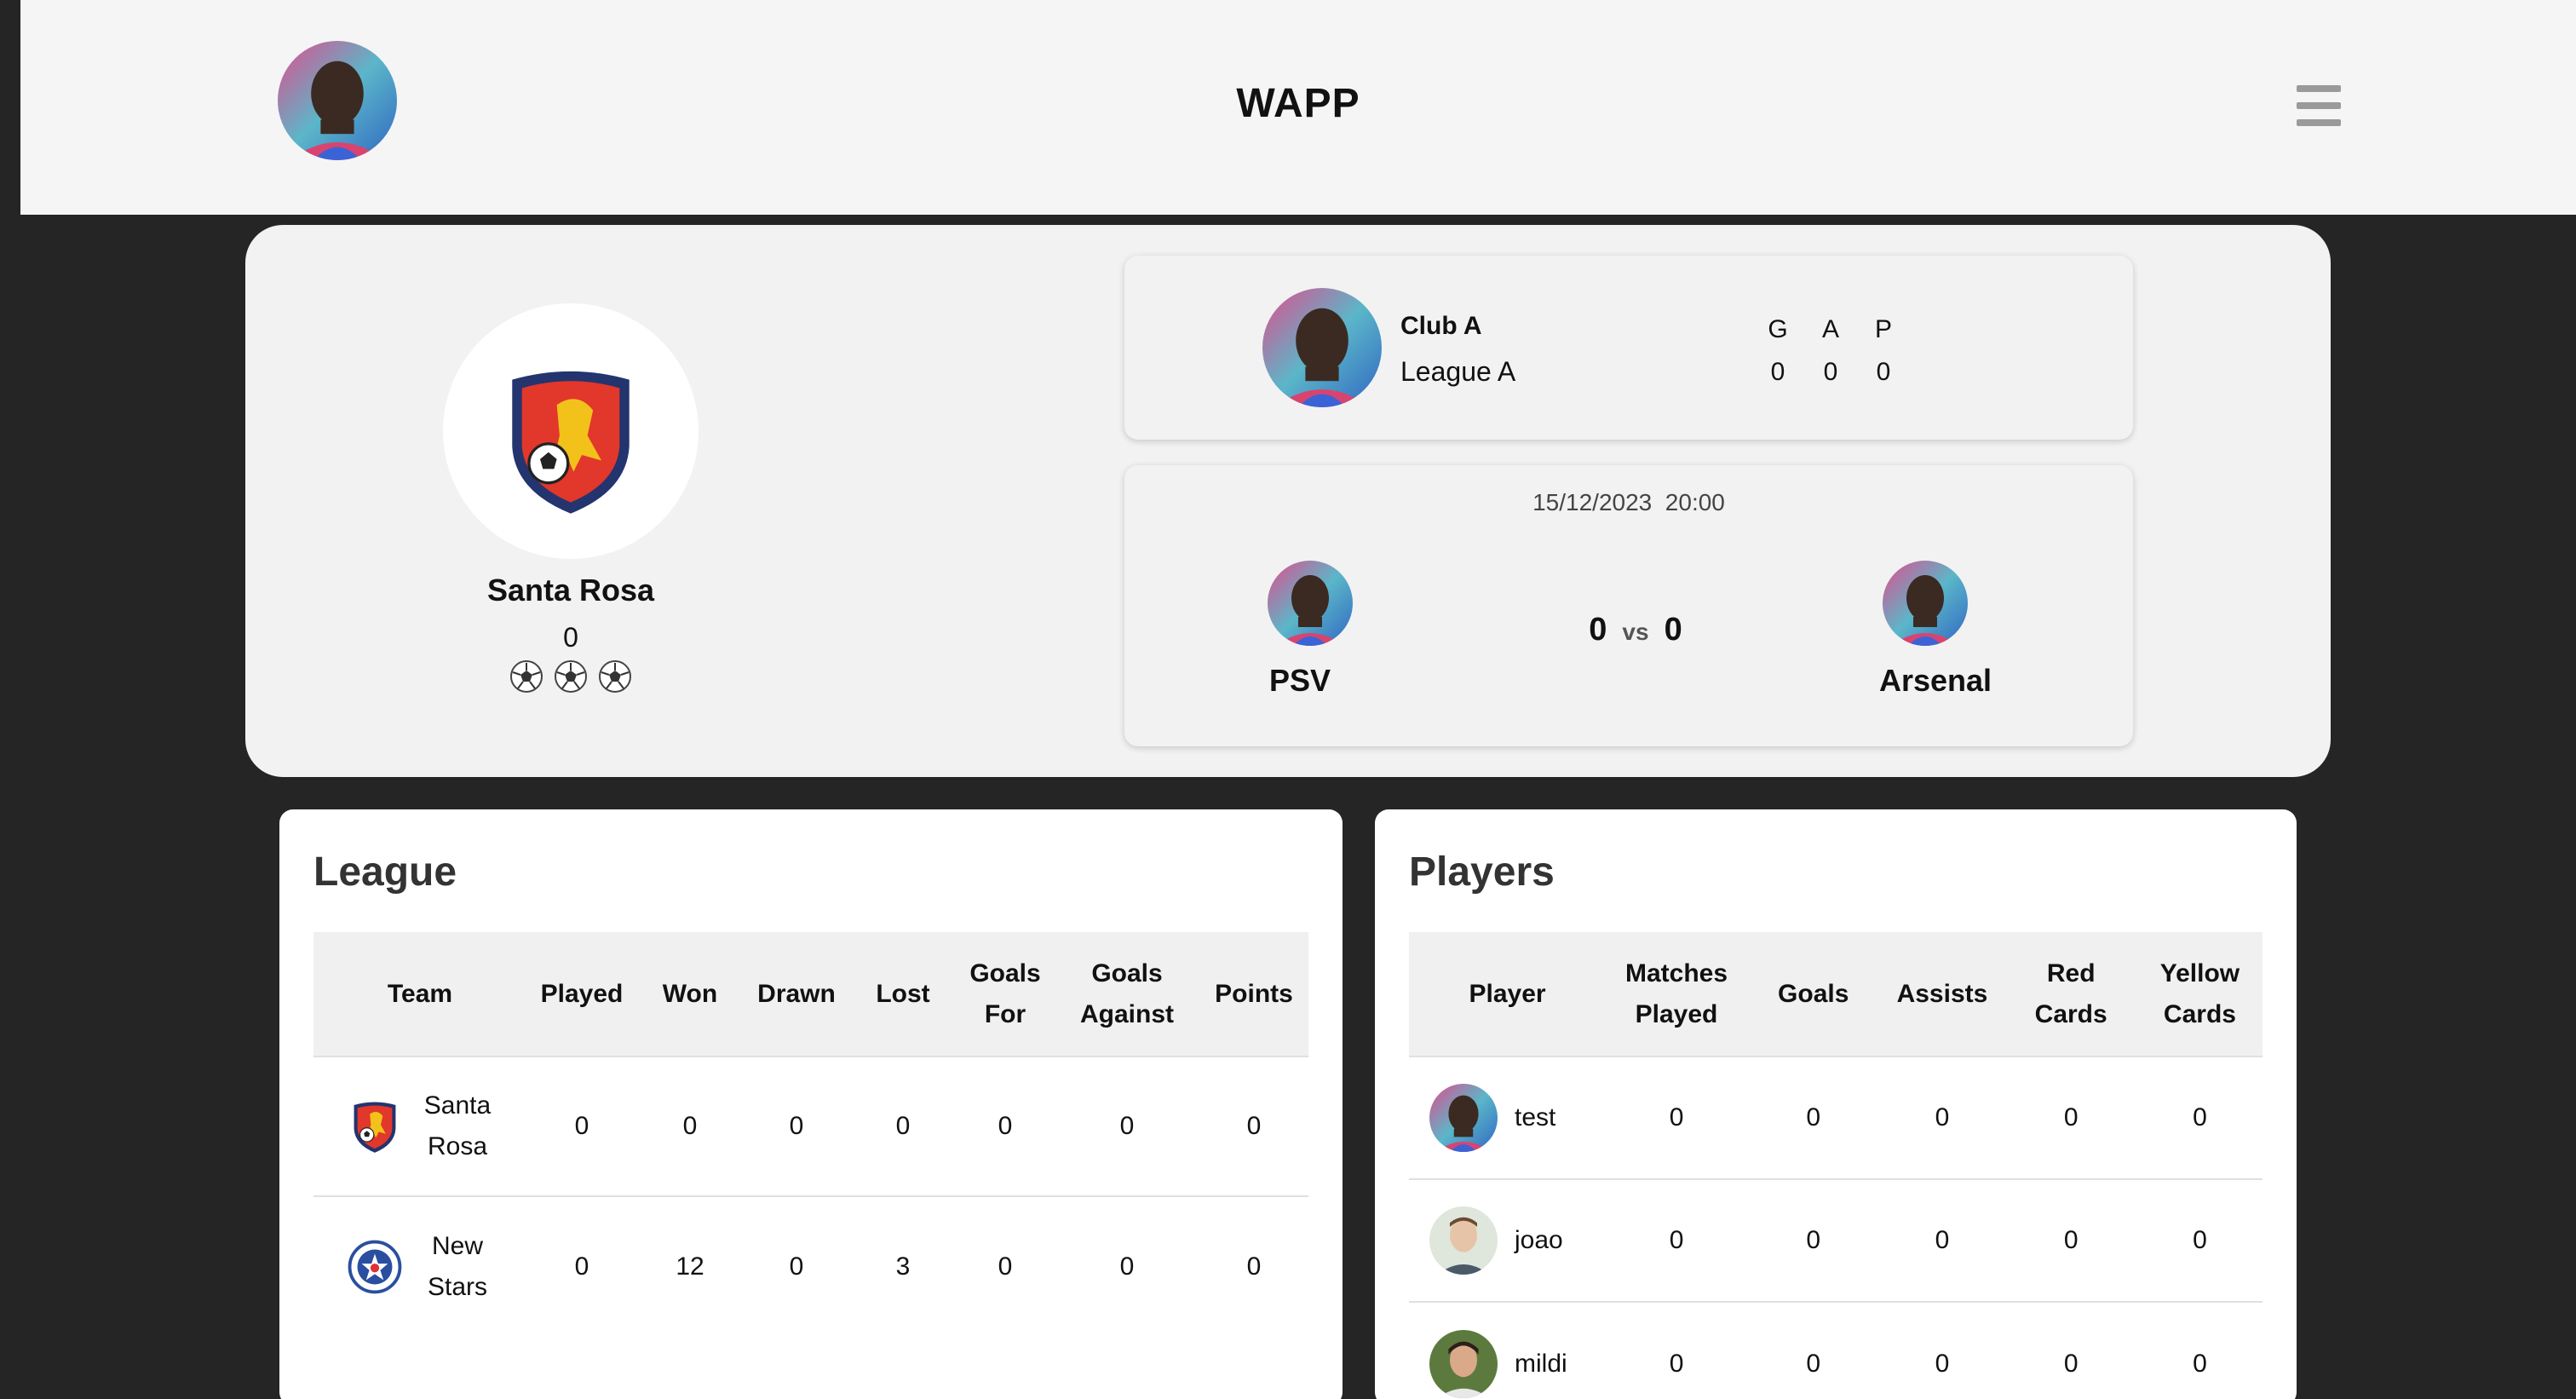 This screenshot has width=2576, height=1399. Describe the element at coordinates (1508, 1350) in the screenshot. I see `player-cell: mildi` at that location.